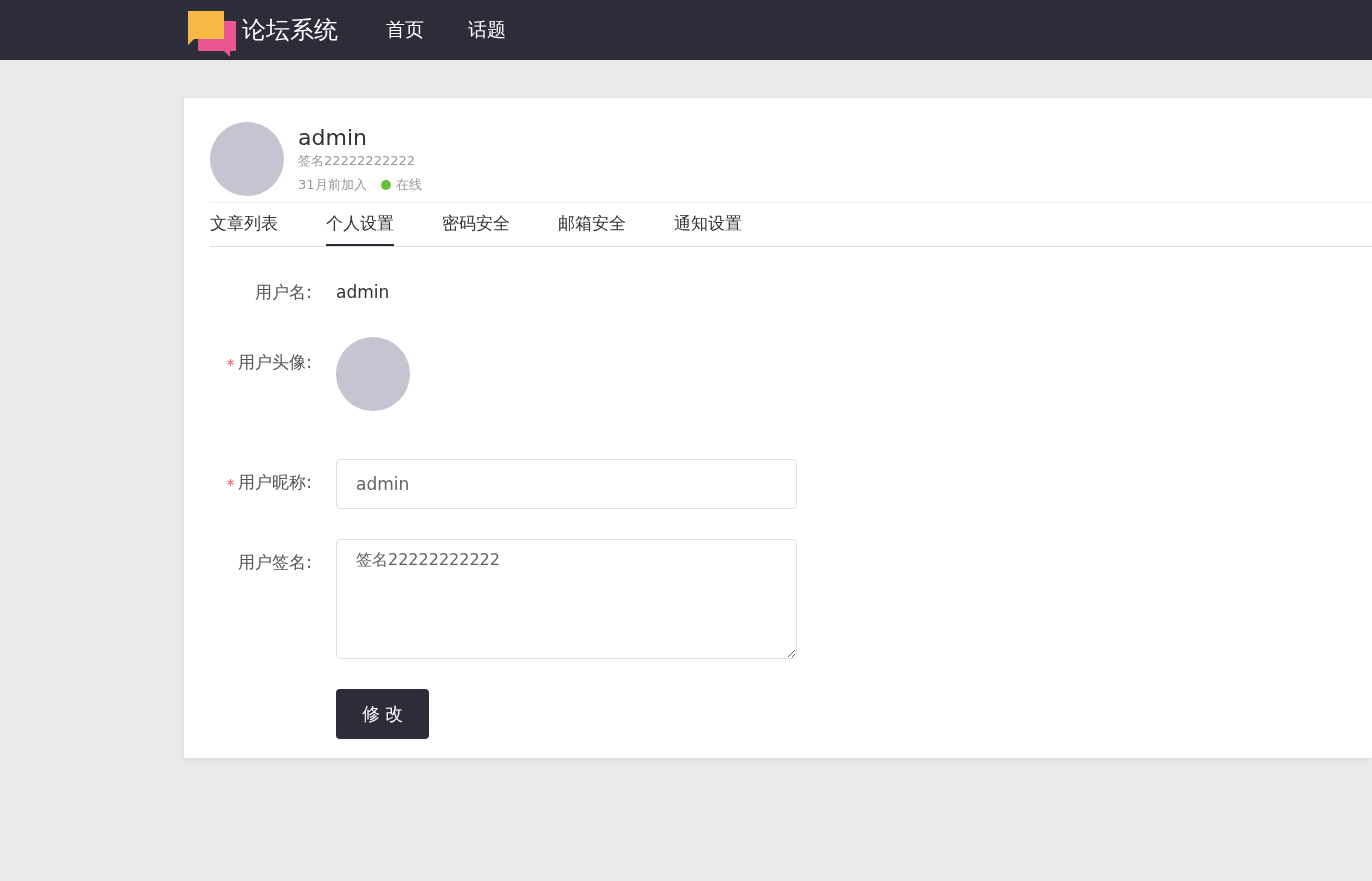  Describe the element at coordinates (275, 562) in the screenshot. I see `field-label: 用户签名:` at that location.